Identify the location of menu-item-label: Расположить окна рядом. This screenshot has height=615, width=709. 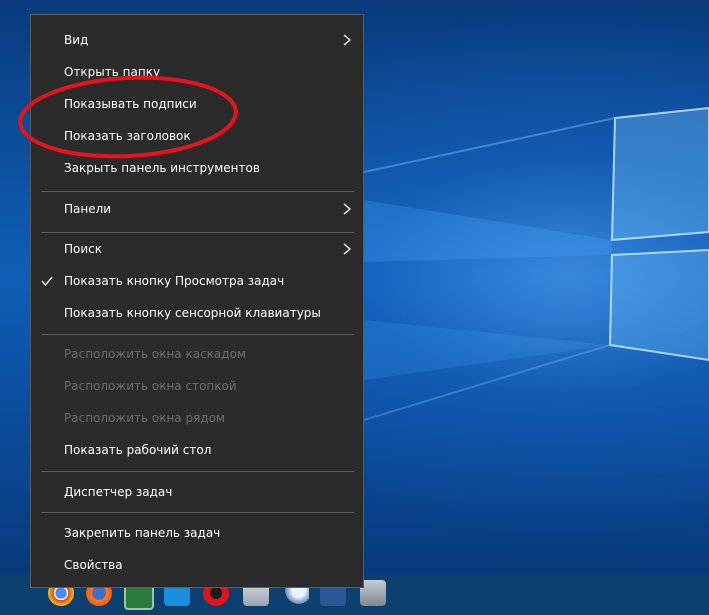
(145, 418).